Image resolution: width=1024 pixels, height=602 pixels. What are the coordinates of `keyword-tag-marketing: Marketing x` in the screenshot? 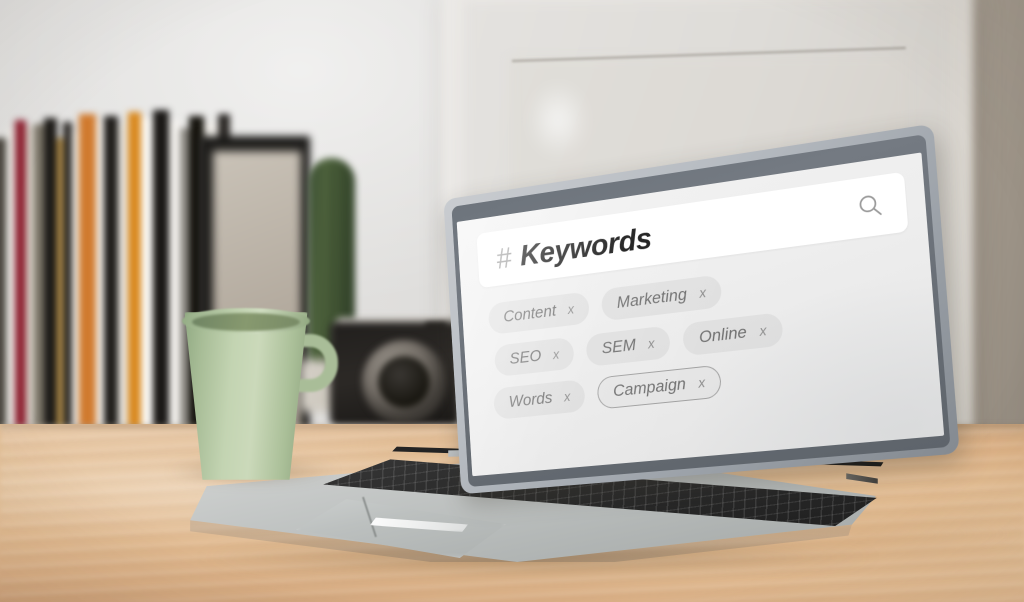 It's located at (661, 298).